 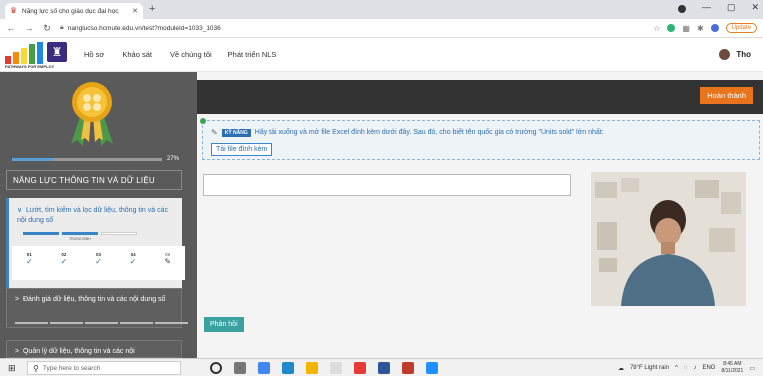 What do you see at coordinates (700, 28) in the screenshot?
I see `puzzle-icon: ✱` at bounding box center [700, 28].